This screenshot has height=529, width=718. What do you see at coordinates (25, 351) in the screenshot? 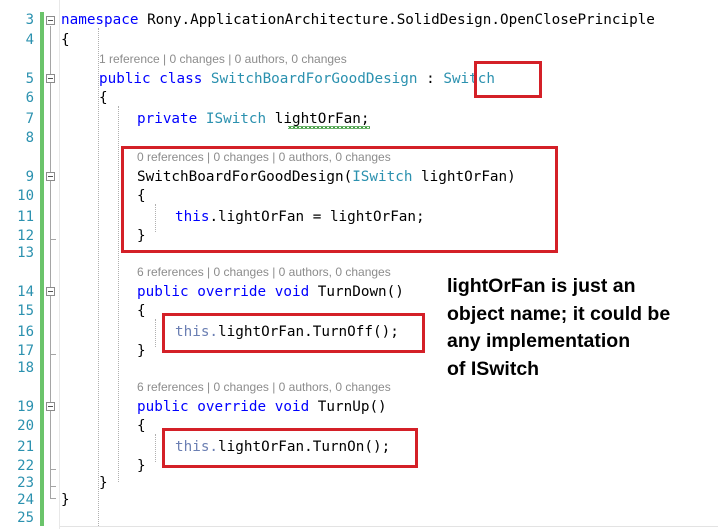
I see `line-number: 17` at bounding box center [25, 351].